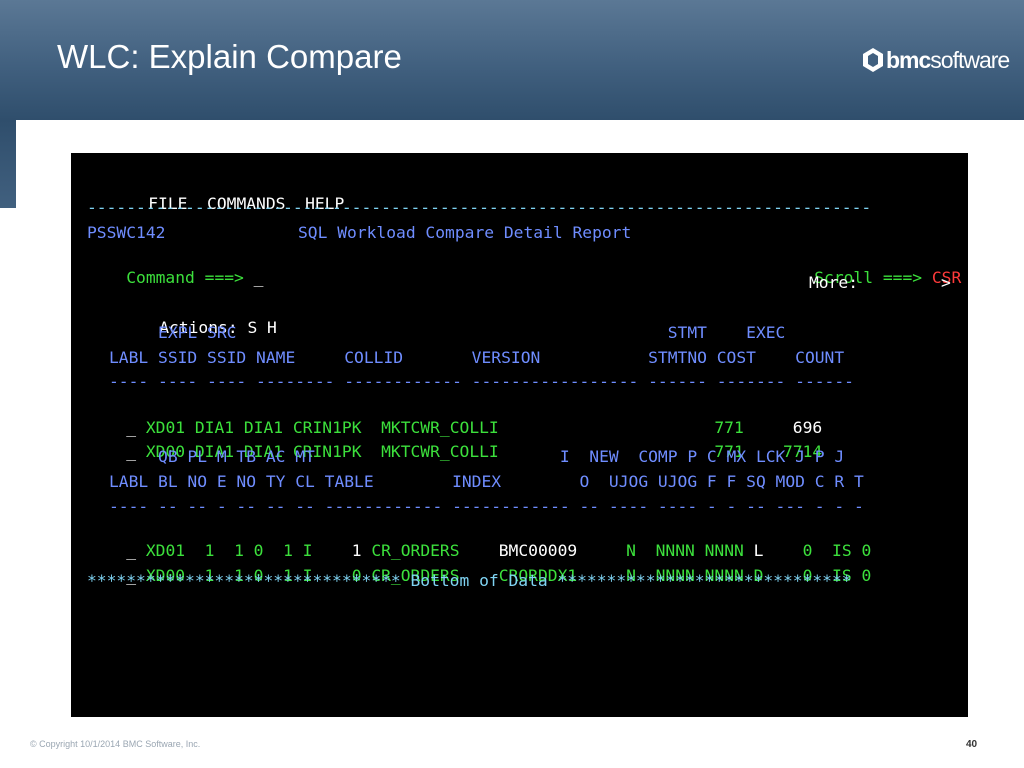  I want to click on panel-header-row: PSSWC142, so click(126, 233).